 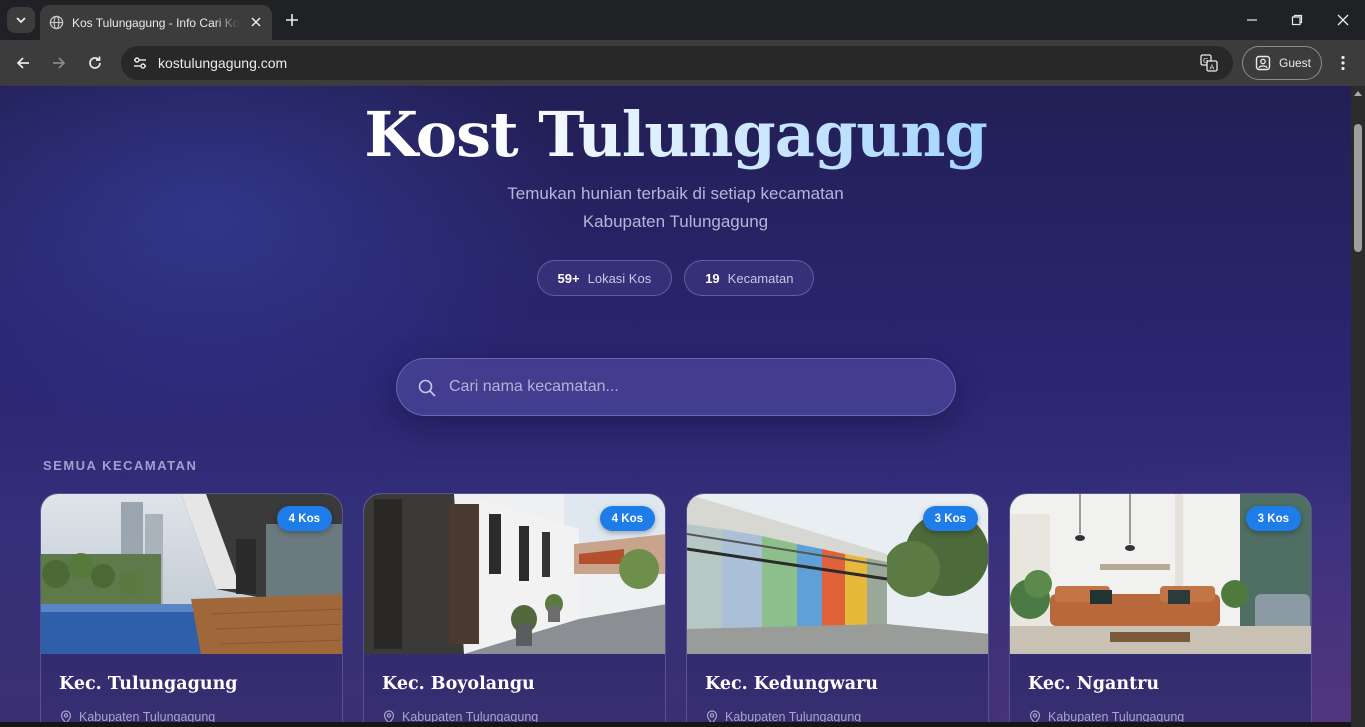 I want to click on stat-pill-districts: 19 Kecamatan, so click(x=749, y=278).